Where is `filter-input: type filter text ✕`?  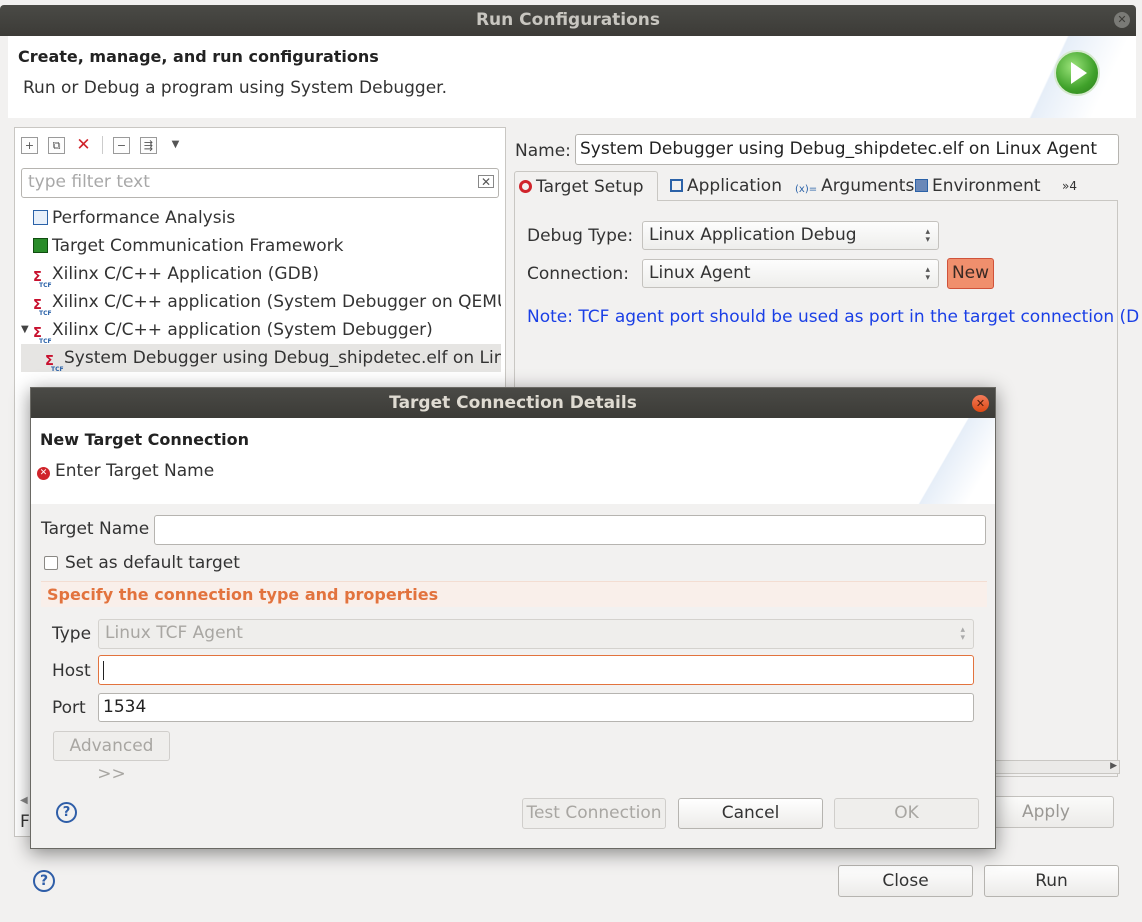 filter-input: type filter text ✕ is located at coordinates (260, 183).